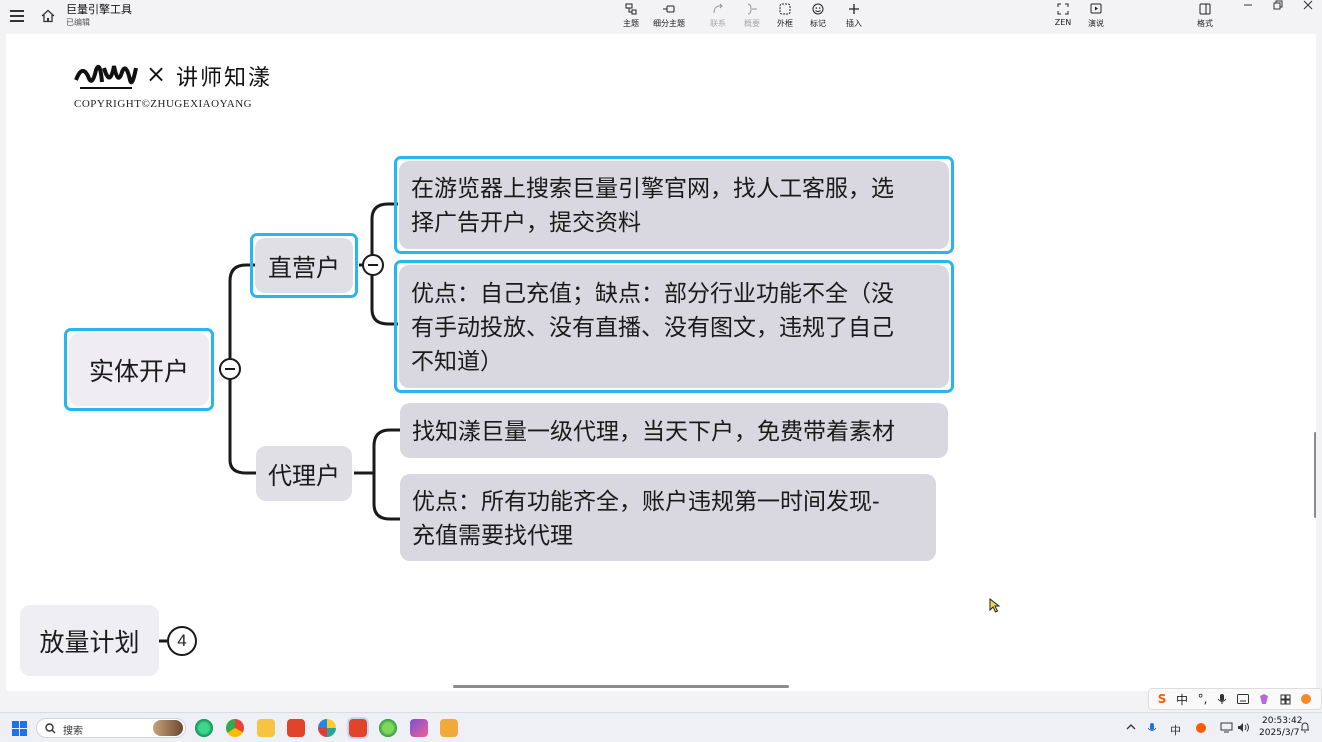 Image resolution: width=1322 pixels, height=742 pixels. I want to click on search-placeholder: 搜索, so click(73, 731).